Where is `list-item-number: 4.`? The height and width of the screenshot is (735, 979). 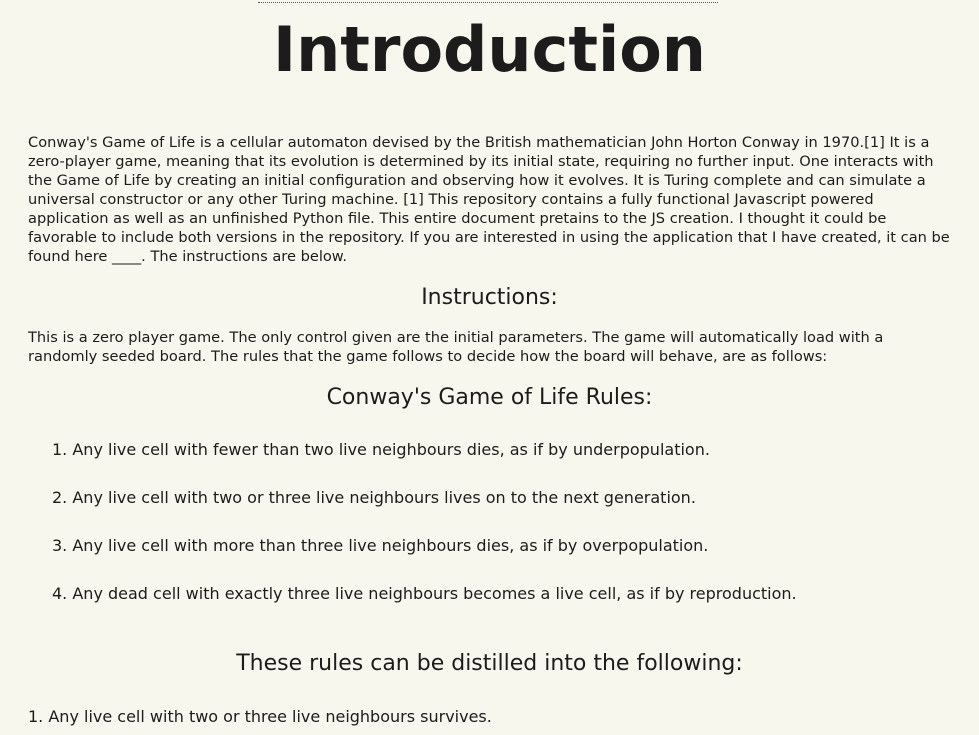
list-item-number: 4. is located at coordinates (60, 593).